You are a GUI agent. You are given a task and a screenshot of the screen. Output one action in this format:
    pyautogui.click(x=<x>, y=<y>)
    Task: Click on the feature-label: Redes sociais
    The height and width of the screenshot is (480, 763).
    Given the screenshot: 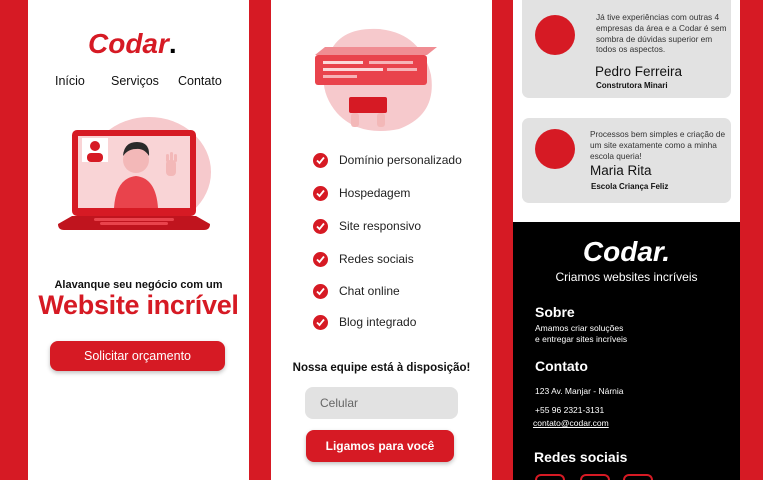 What is the action you would take?
    pyautogui.click(x=376, y=259)
    